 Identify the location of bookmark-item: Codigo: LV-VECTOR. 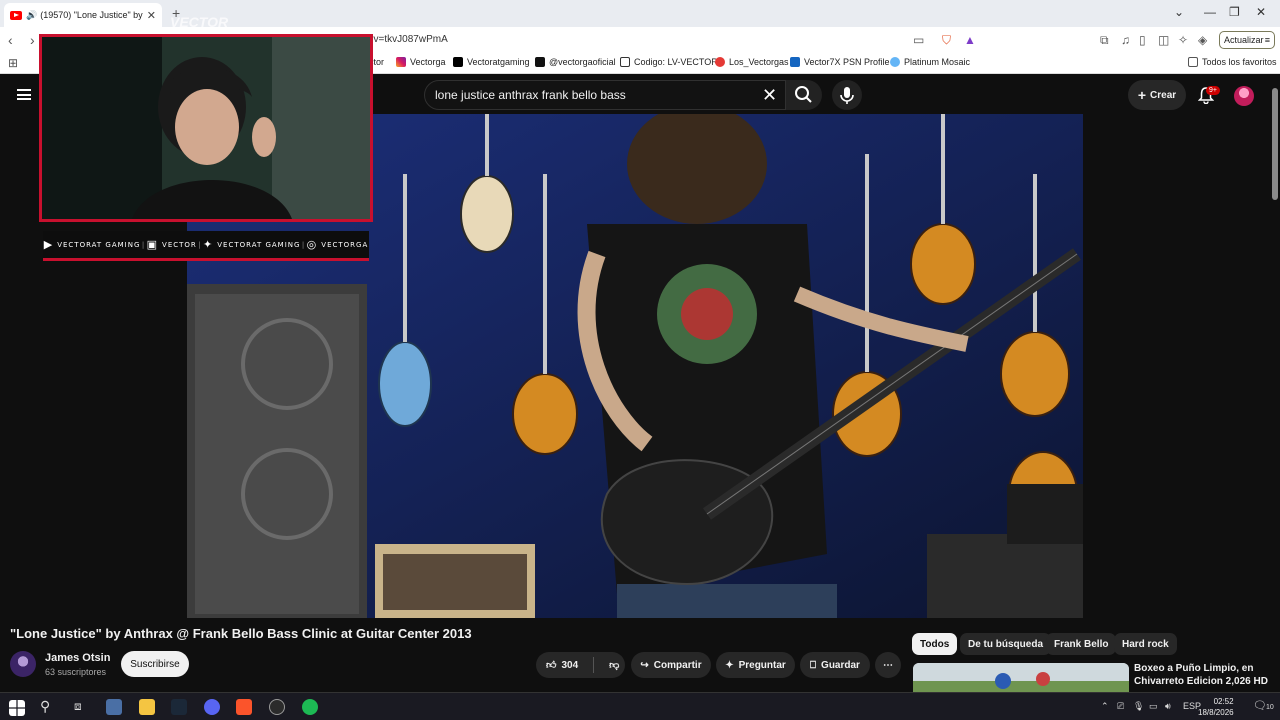
(669, 62).